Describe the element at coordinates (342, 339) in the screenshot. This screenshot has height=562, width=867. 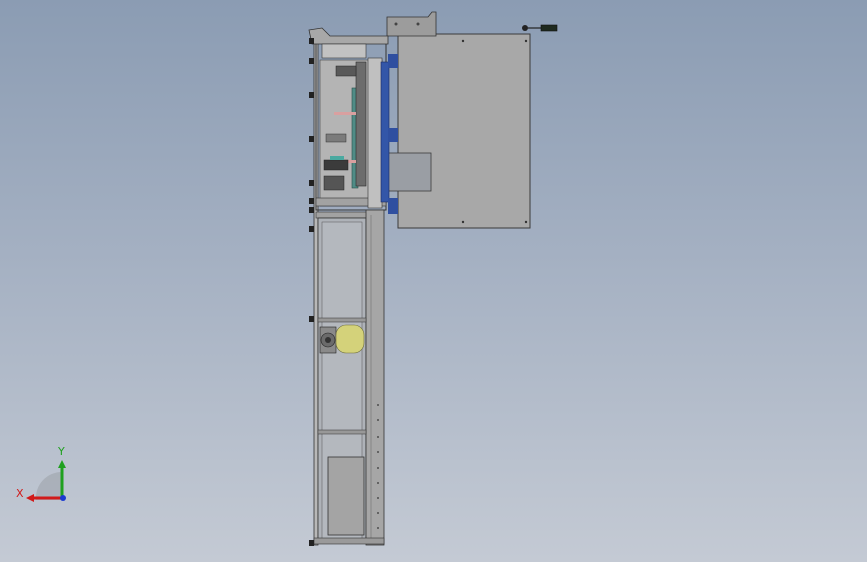
I see `motor` at that location.